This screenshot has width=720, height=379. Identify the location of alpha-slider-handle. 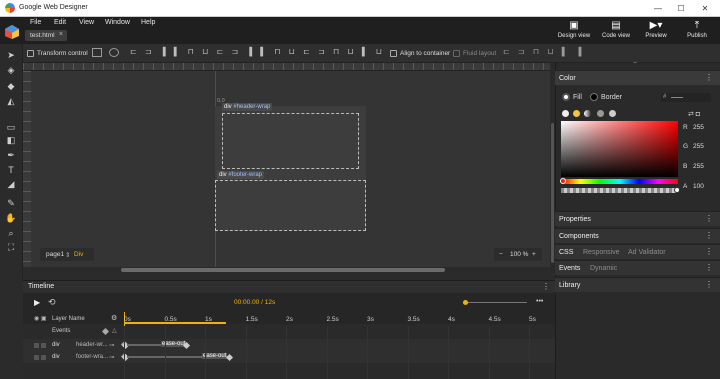
(677, 190).